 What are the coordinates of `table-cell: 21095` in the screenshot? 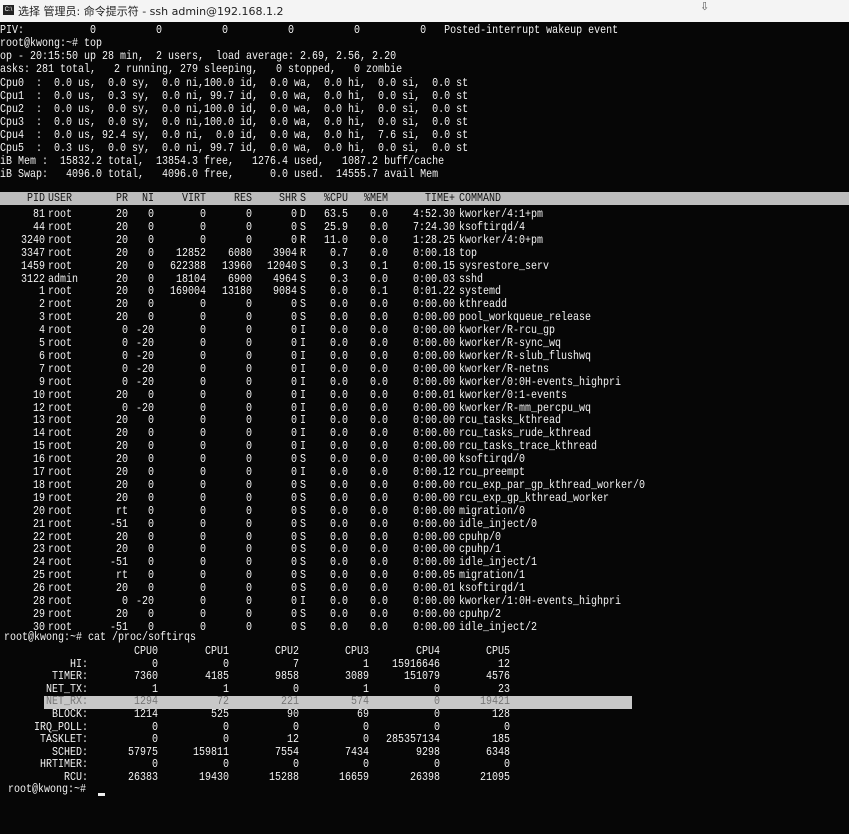 It's located at (494, 778).